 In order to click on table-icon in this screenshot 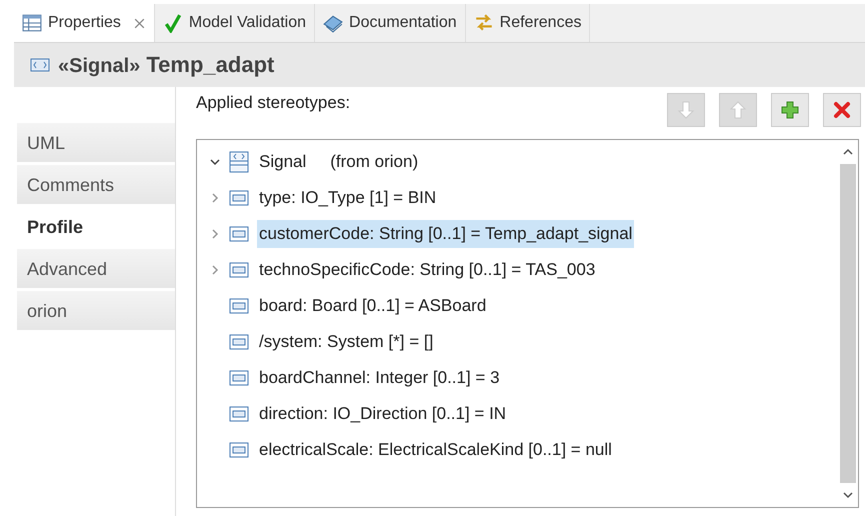, I will do `click(32, 23)`.